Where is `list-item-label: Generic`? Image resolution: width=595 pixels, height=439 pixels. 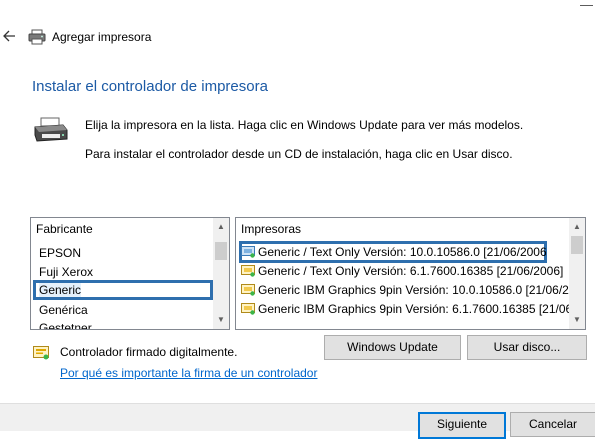 list-item-label: Generic is located at coordinates (60, 290).